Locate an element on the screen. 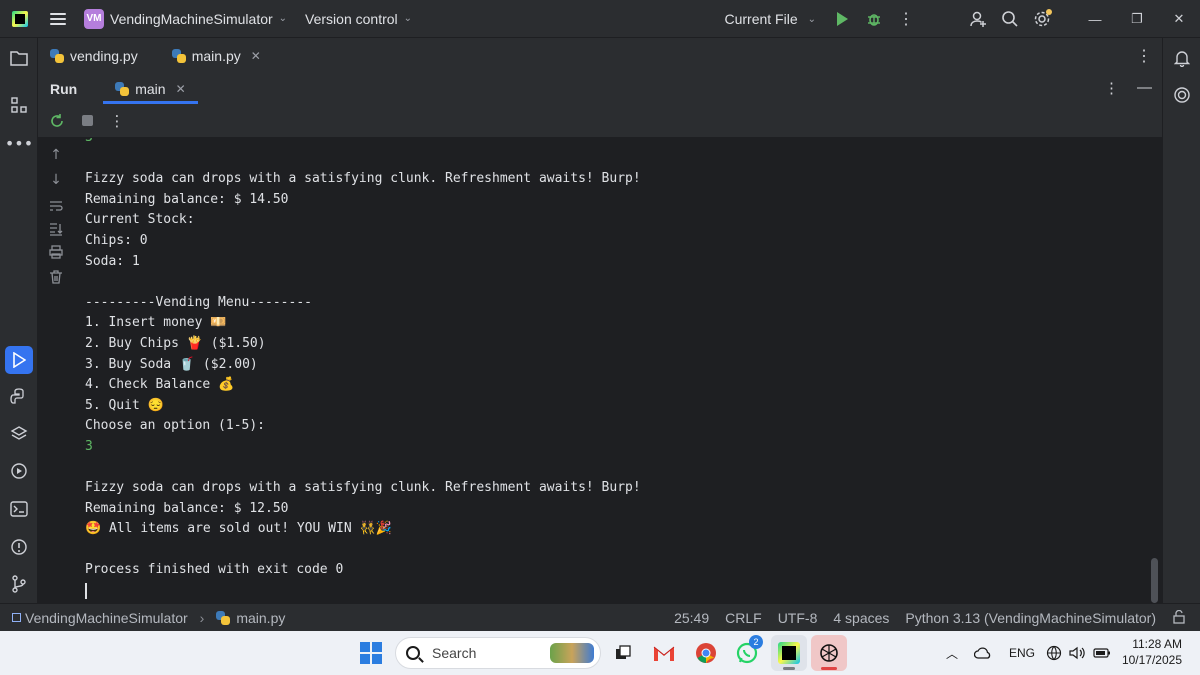 Image resolution: width=1200 pixels, height=675 pixels. restore-button: ❐ is located at coordinates (1137, 19).